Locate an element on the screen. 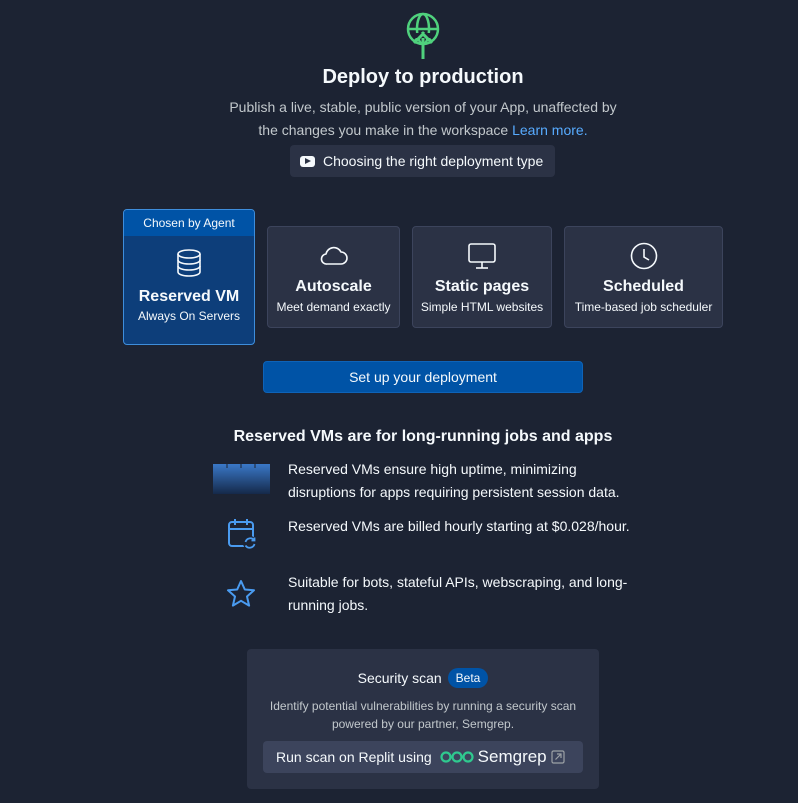 The height and width of the screenshot is (803, 798). semgrep-logo-icon is located at coordinates (457, 757).